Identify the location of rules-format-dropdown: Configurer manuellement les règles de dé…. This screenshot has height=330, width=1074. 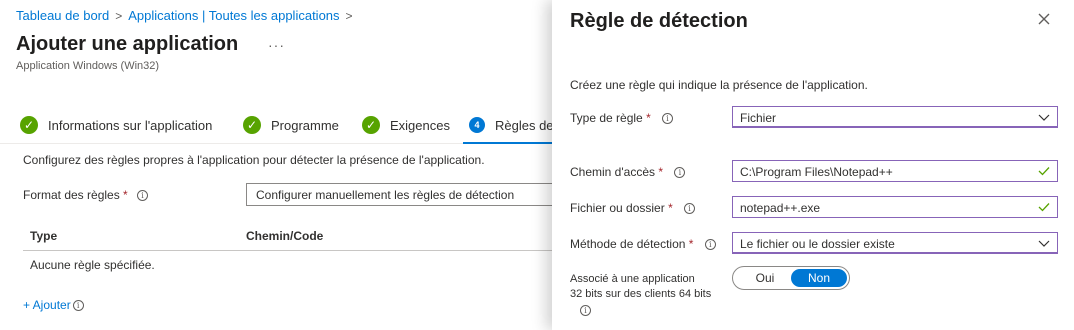
(406, 194).